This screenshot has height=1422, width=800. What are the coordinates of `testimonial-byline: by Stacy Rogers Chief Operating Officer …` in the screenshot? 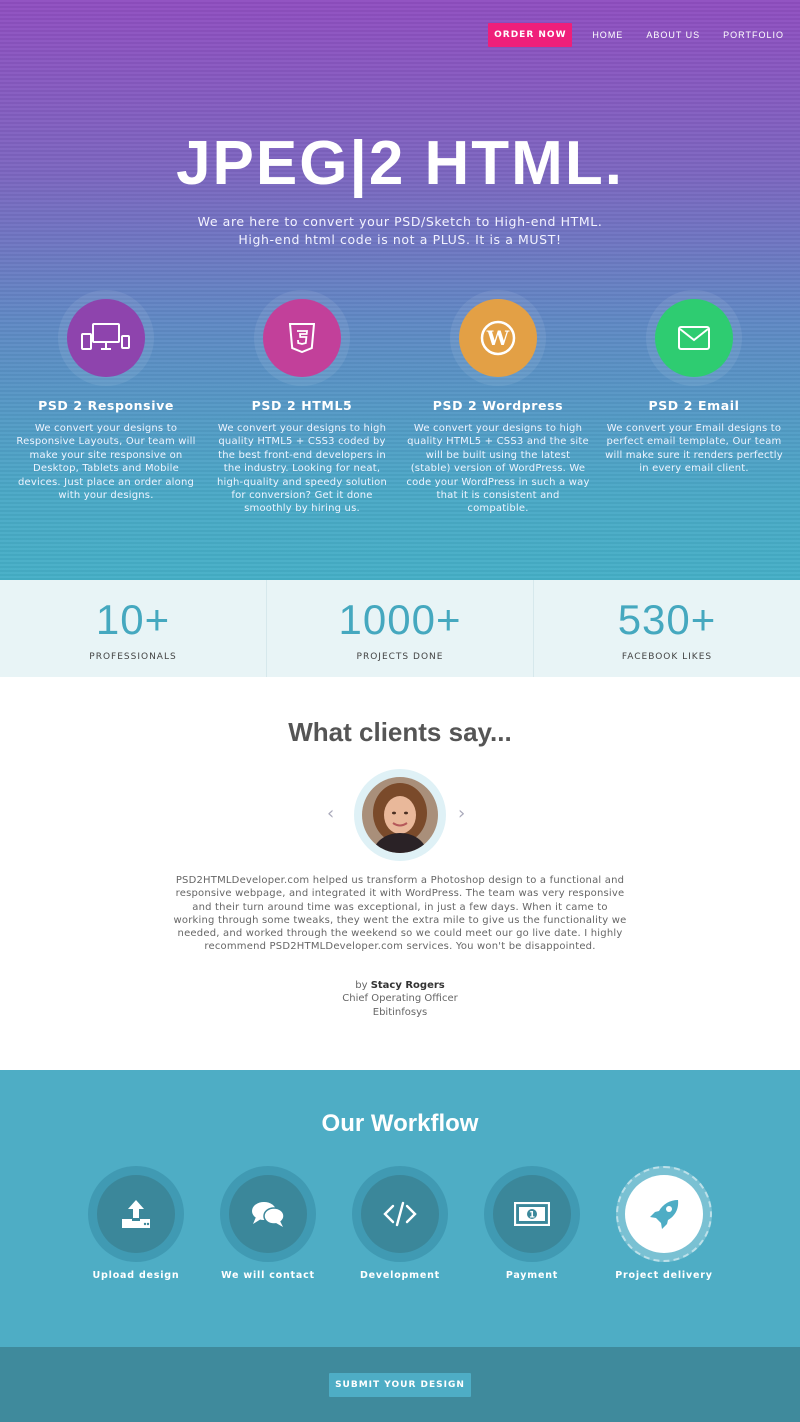 It's located at (400, 999).